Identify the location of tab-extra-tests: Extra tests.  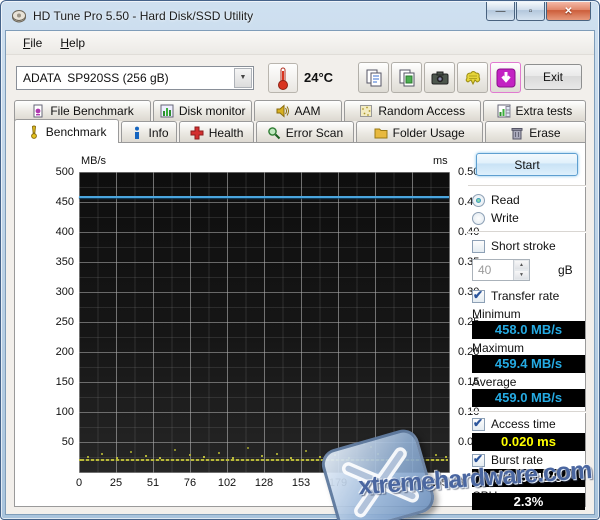
(534, 110).